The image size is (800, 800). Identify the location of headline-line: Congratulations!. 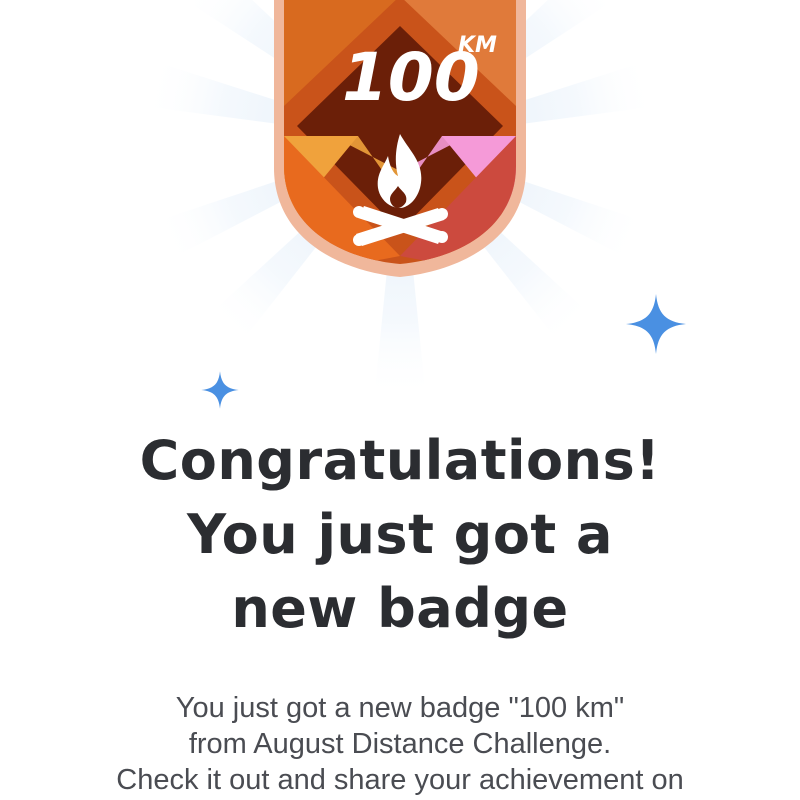
(400, 460).